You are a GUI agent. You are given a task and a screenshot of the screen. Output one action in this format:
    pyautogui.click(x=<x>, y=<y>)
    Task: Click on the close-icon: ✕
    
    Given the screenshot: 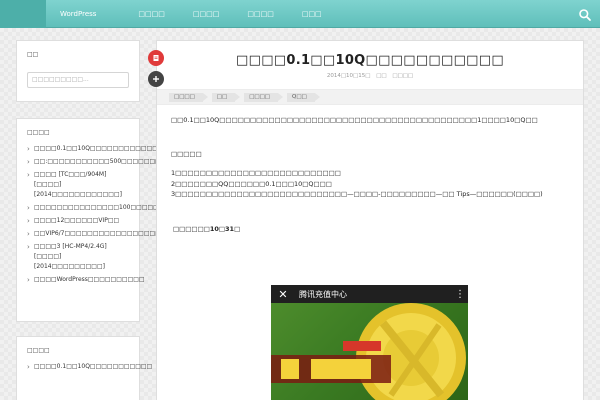 What is the action you would take?
    pyautogui.click(x=283, y=294)
    